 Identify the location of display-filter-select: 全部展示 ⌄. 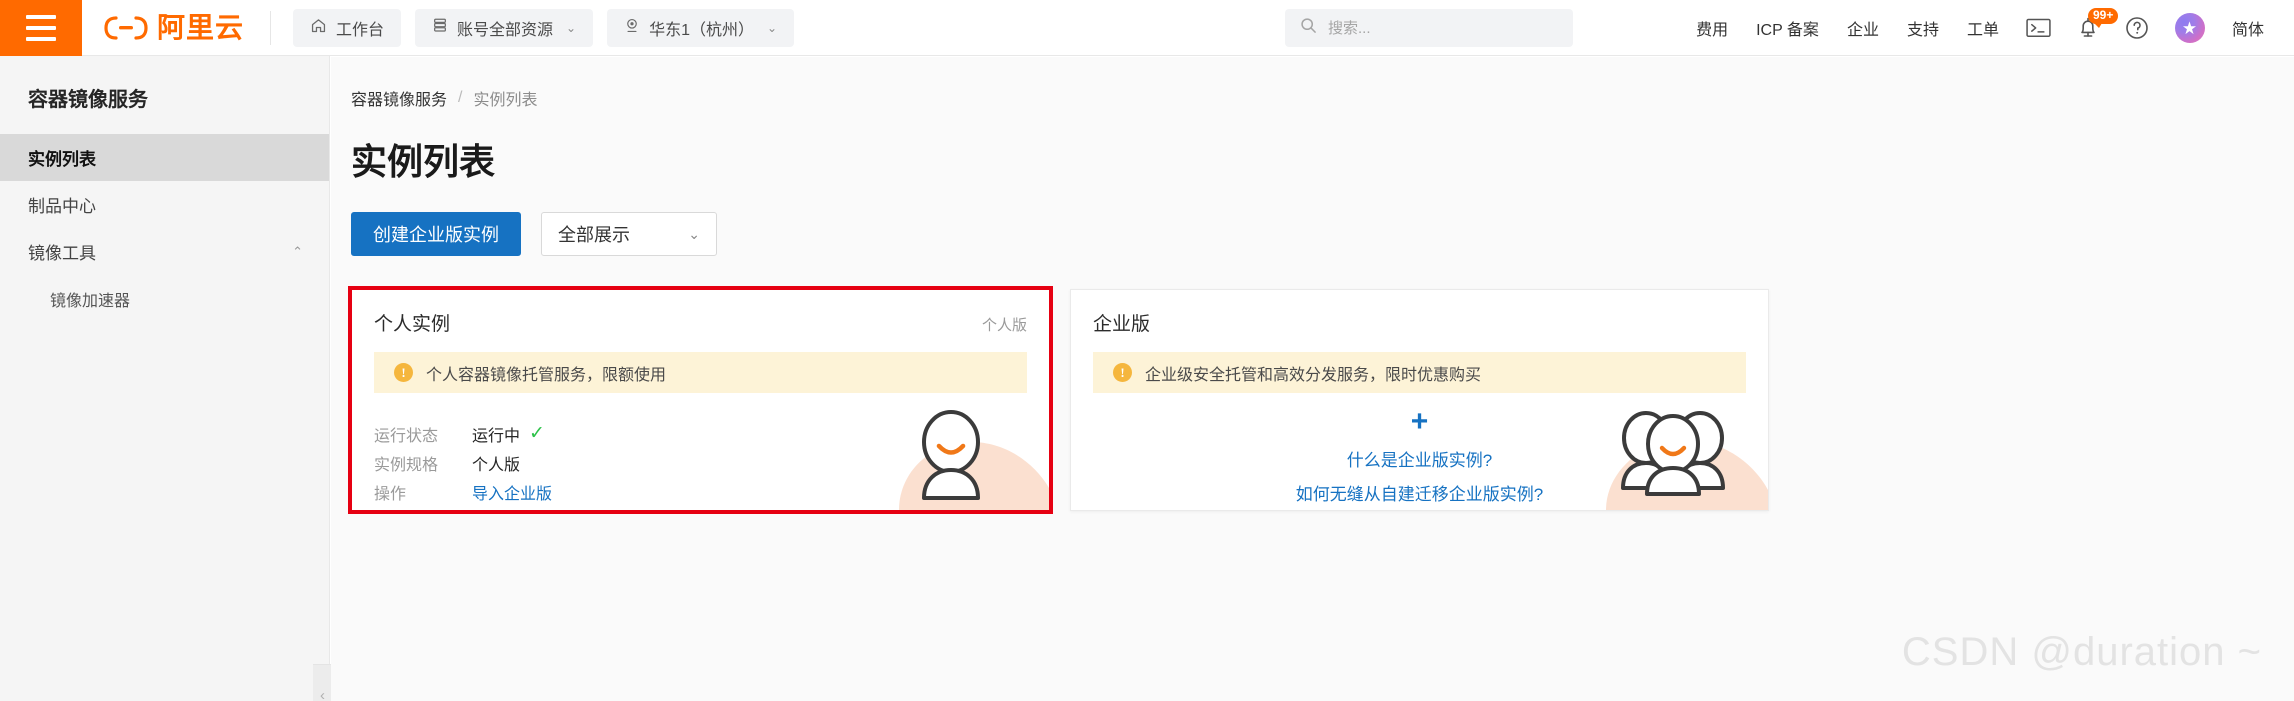
(629, 234).